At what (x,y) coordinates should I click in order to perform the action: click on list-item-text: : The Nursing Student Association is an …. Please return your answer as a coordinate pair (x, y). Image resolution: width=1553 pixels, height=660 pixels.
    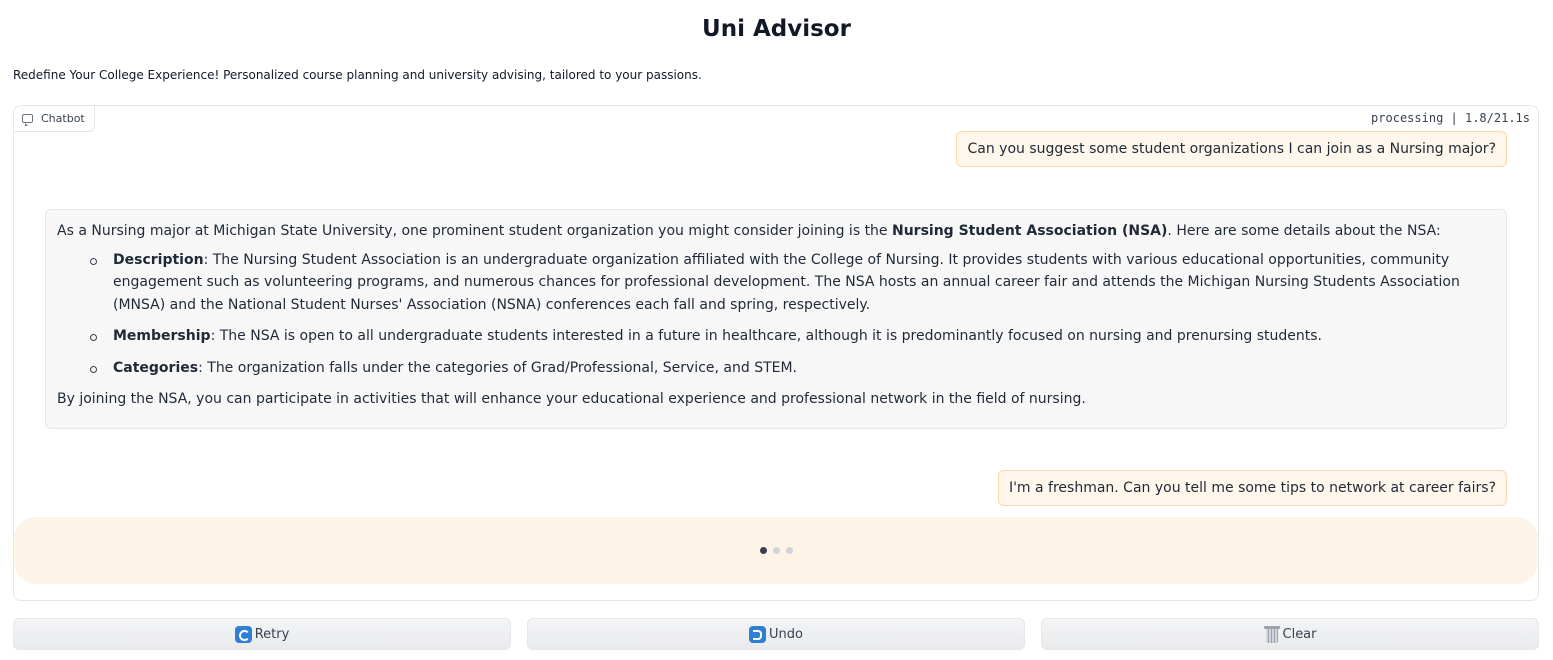
    Looking at the image, I should click on (786, 282).